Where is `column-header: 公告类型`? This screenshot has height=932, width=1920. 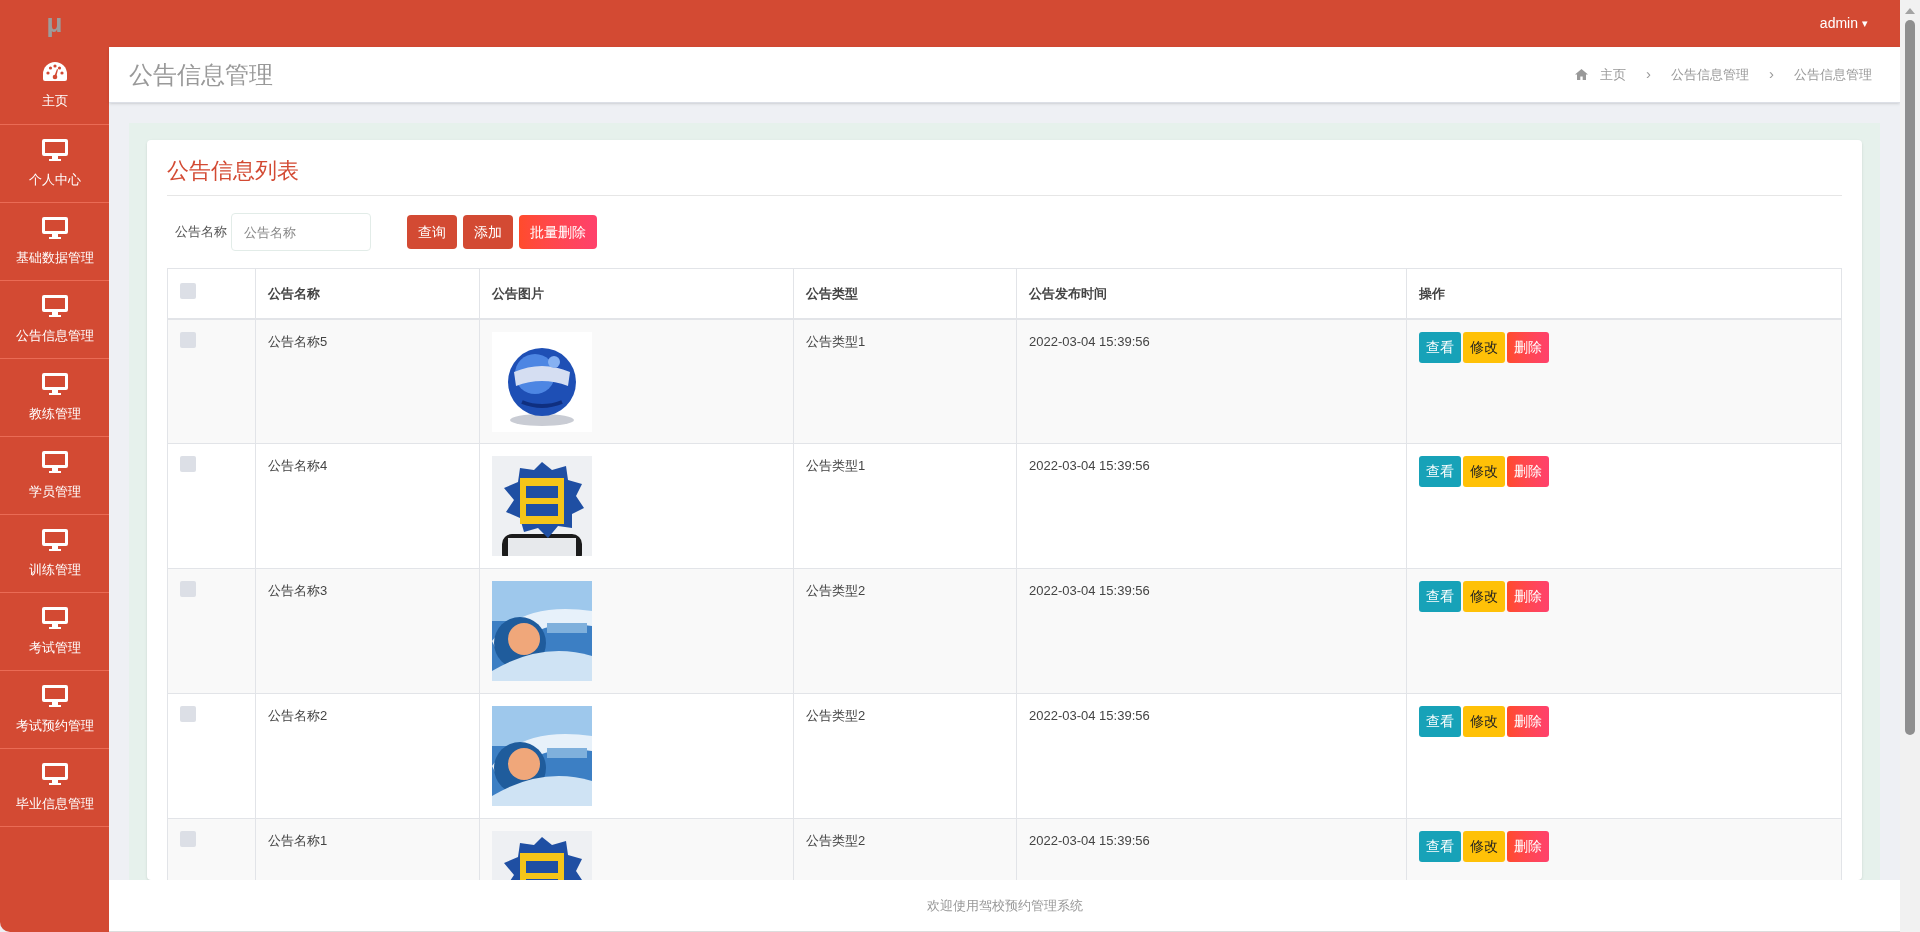
column-header: 公告类型 is located at coordinates (832, 293).